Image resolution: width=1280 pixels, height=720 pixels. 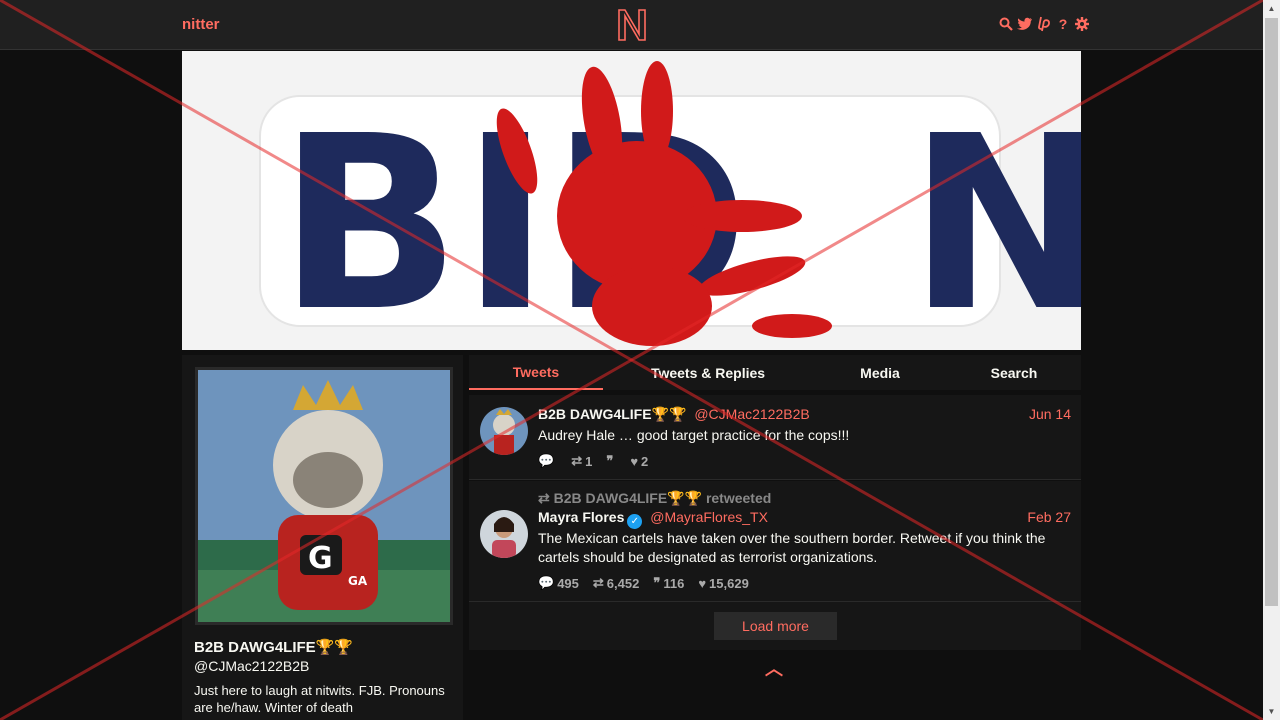 I want to click on tweet-fullname: Mayra Flores, so click(x=581, y=517).